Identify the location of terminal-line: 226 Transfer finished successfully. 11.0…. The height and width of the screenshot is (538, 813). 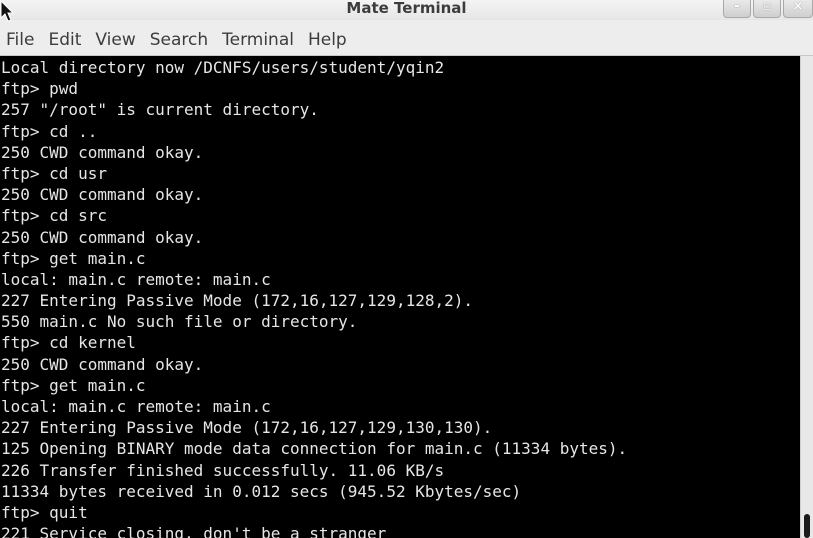
(223, 470).